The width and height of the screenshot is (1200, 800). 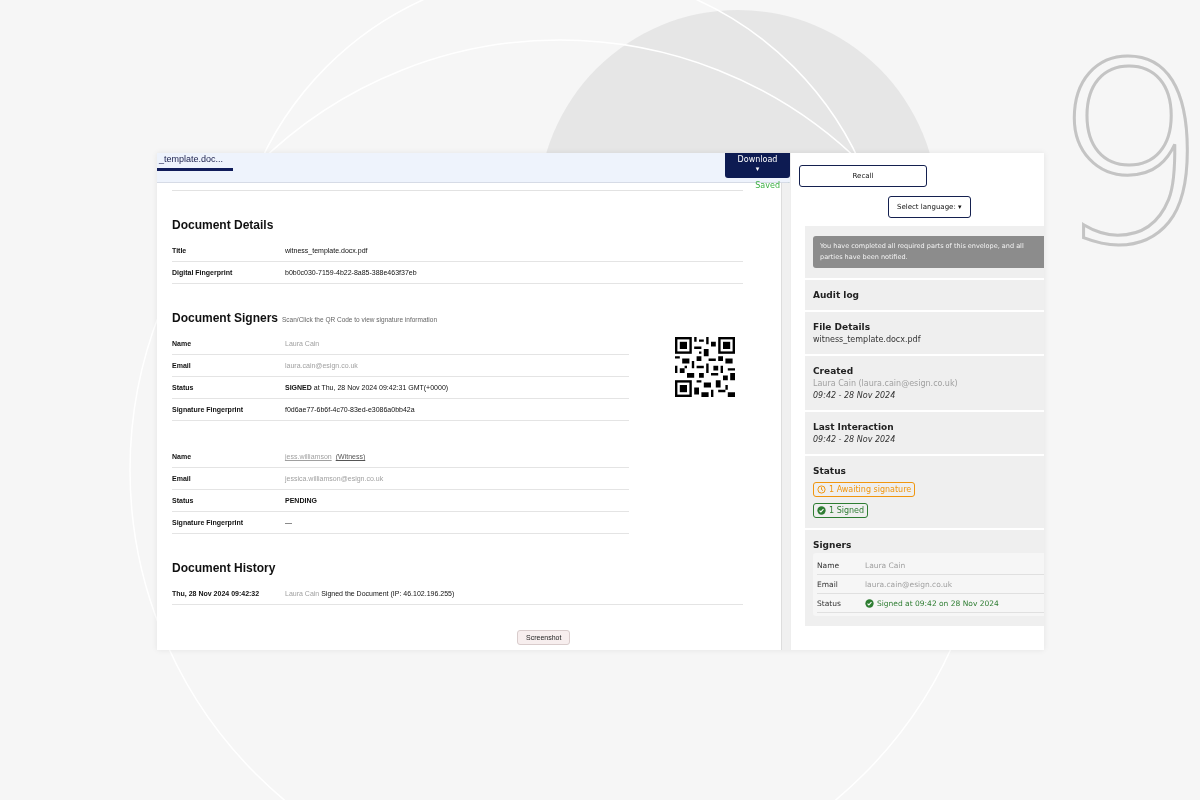 I want to click on card-title: Created, so click(x=833, y=371).